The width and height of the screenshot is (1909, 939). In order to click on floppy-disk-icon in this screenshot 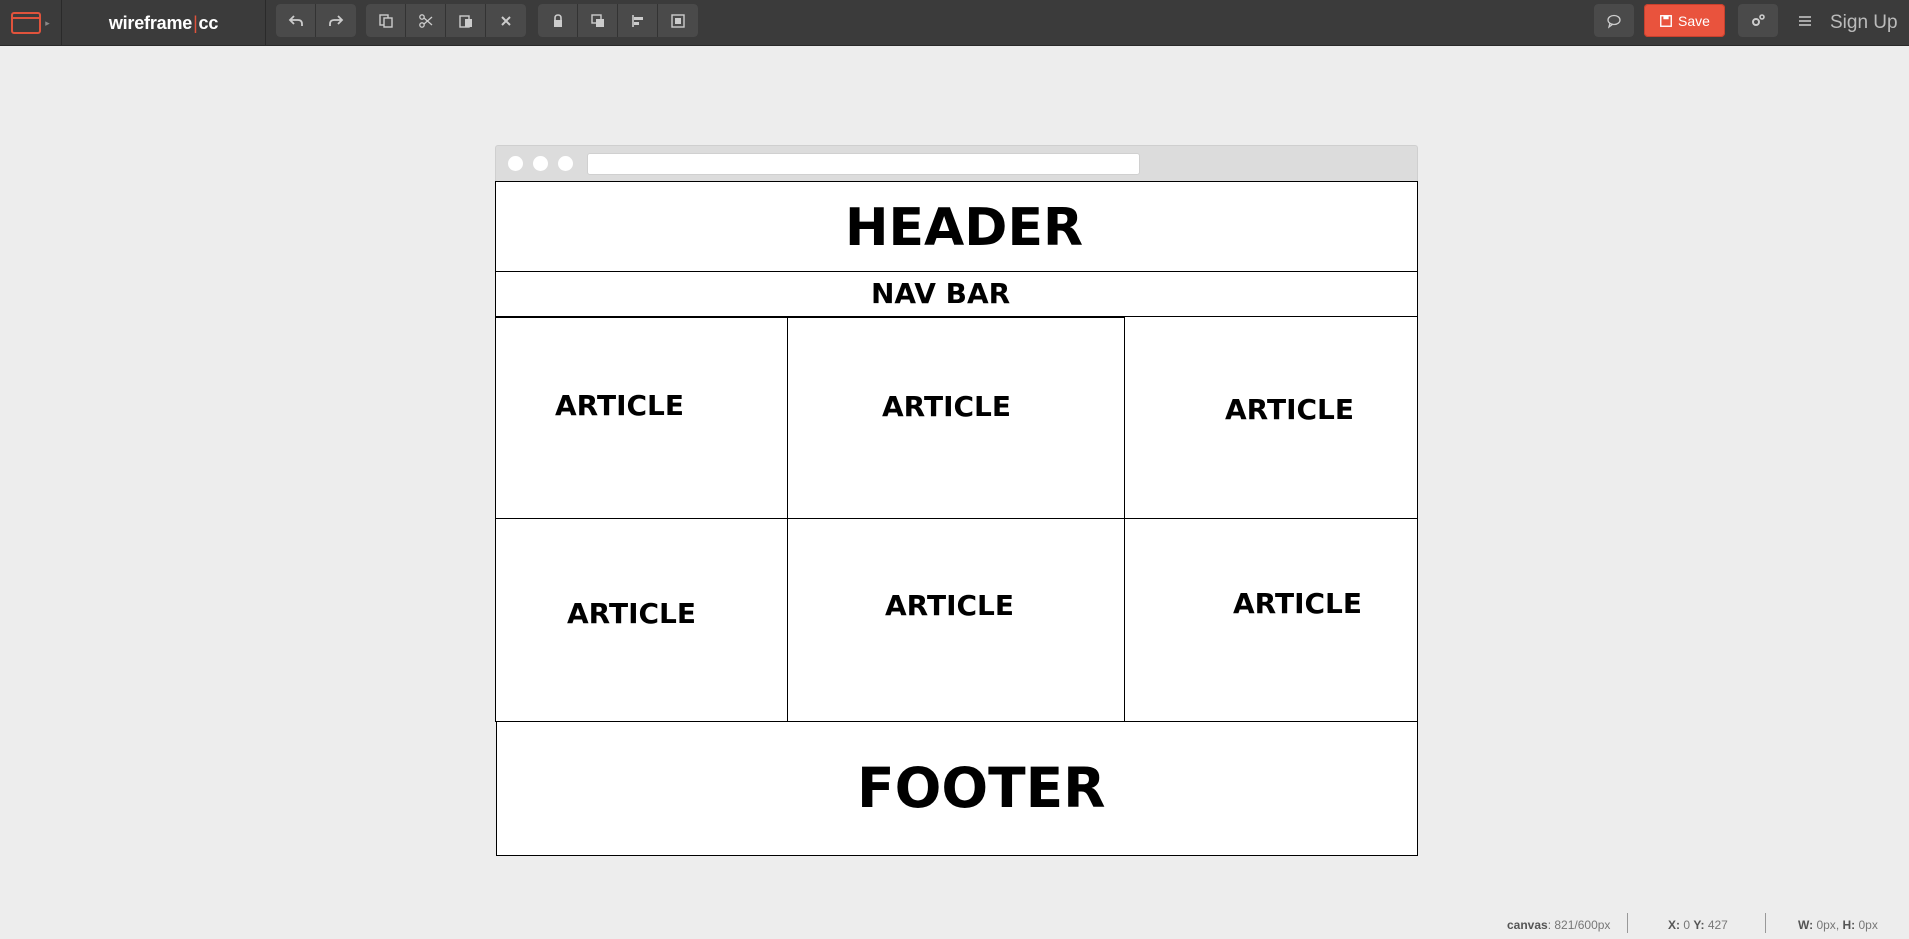, I will do `click(1666, 20)`.